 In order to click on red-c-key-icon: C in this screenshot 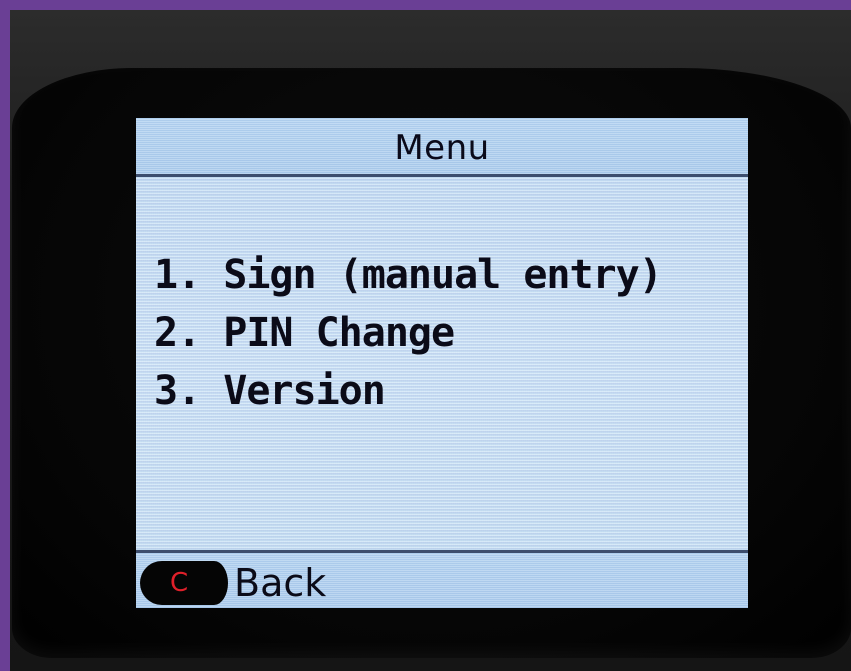, I will do `click(184, 583)`.